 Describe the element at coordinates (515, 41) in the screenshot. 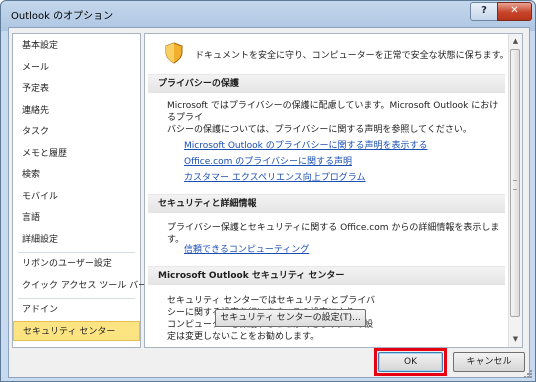

I see `scroll-up-arrow-icon: ▲` at that location.